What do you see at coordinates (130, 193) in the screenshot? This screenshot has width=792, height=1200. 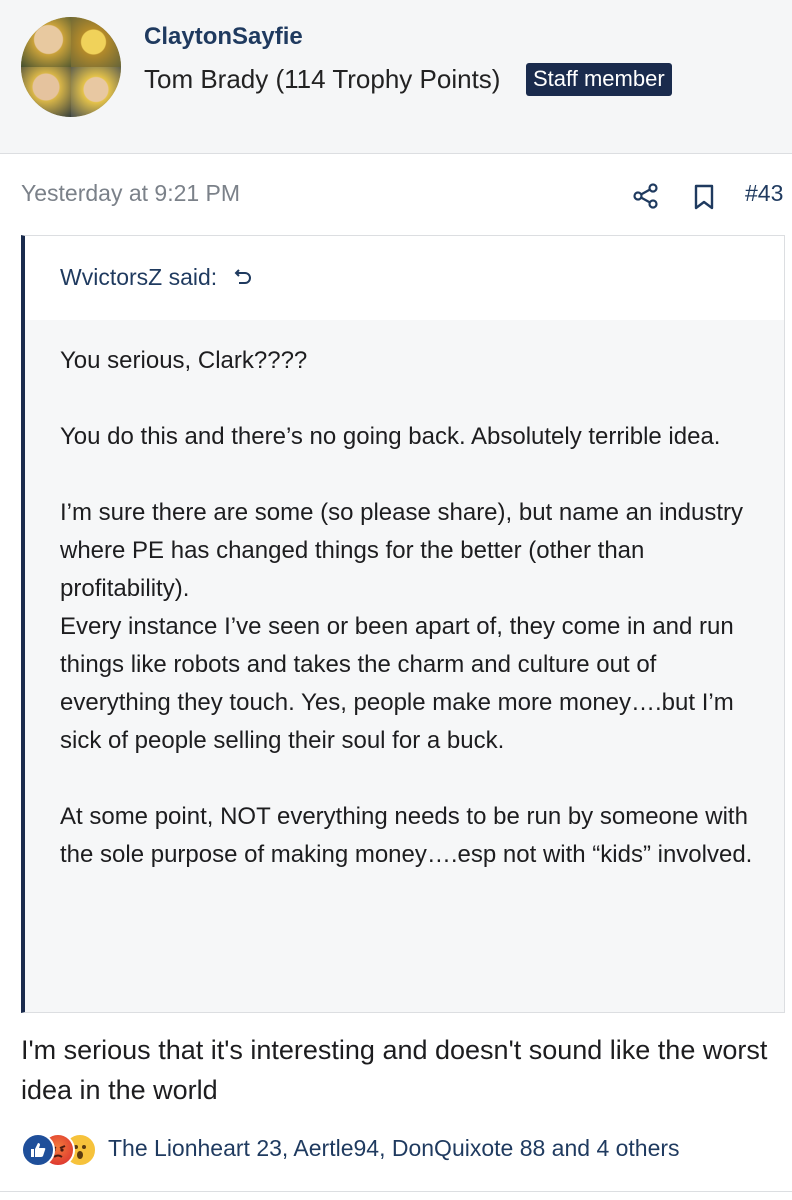 I see `post-timestamp: Yesterday at 9:21 PM` at bounding box center [130, 193].